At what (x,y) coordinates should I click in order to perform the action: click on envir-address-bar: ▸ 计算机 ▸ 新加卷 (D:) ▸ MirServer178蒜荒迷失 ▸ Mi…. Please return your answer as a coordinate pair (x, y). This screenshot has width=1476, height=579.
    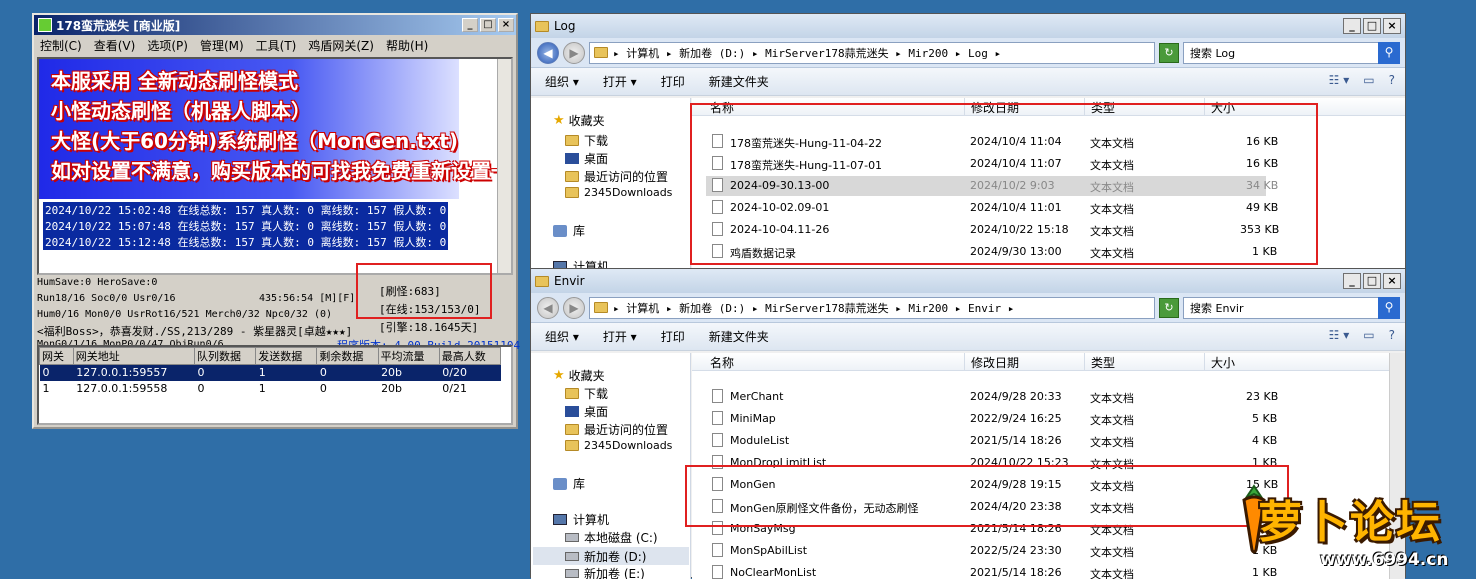
    Looking at the image, I should click on (872, 307).